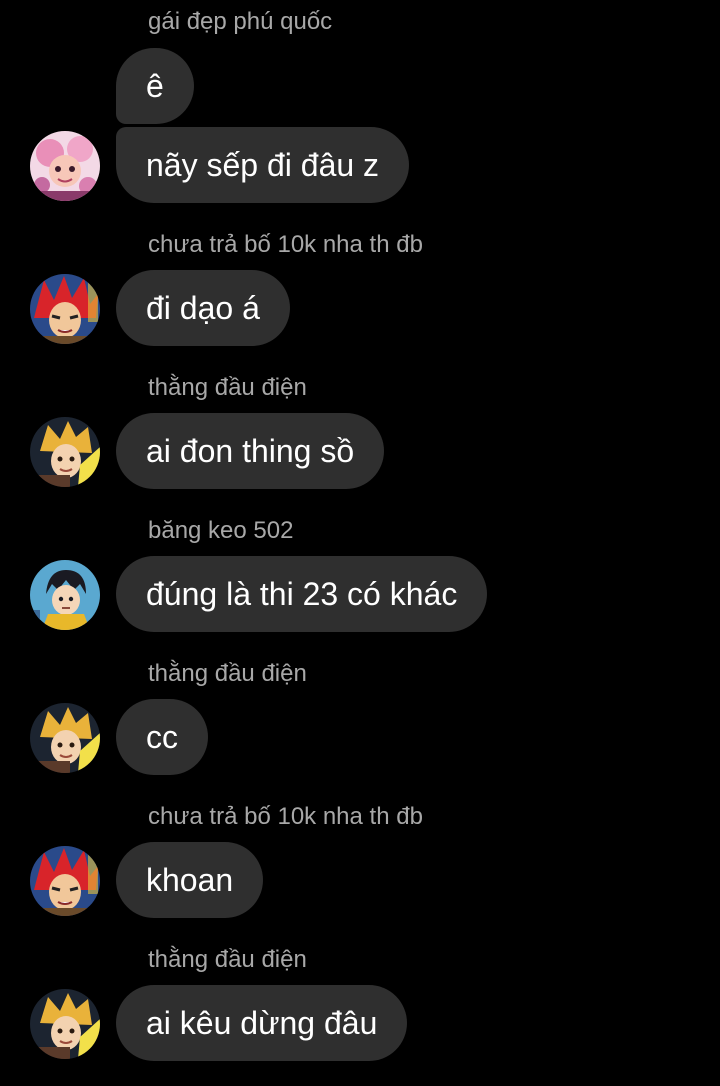  Describe the element at coordinates (162, 737) in the screenshot. I see `message-bubble: cc` at that location.